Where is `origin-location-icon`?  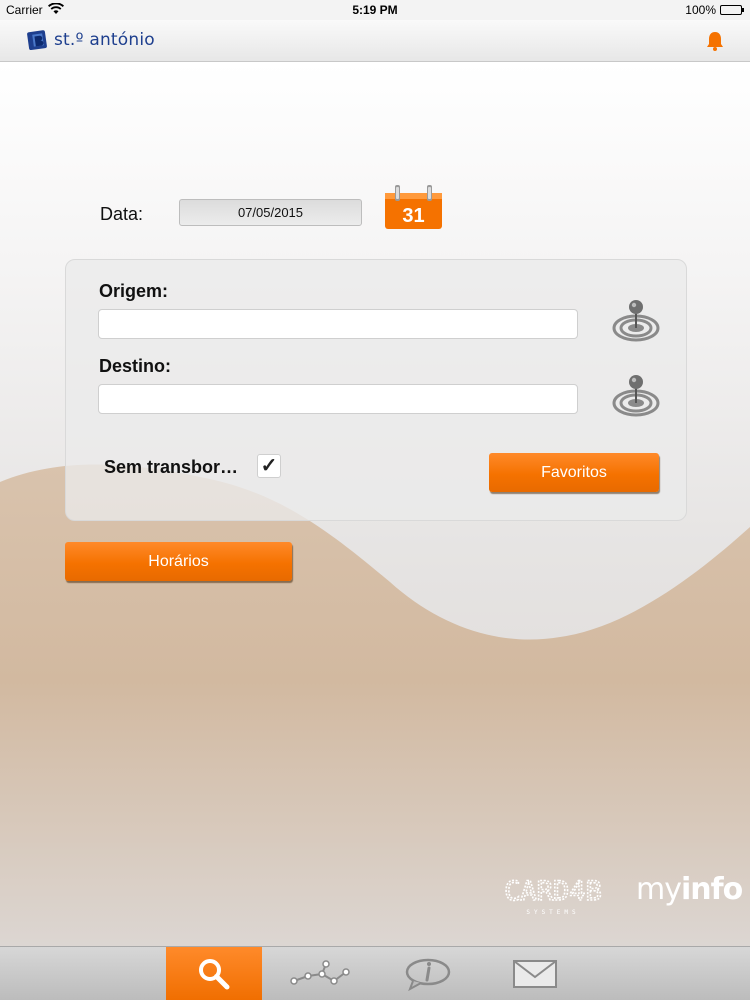
origin-location-icon is located at coordinates (636, 320).